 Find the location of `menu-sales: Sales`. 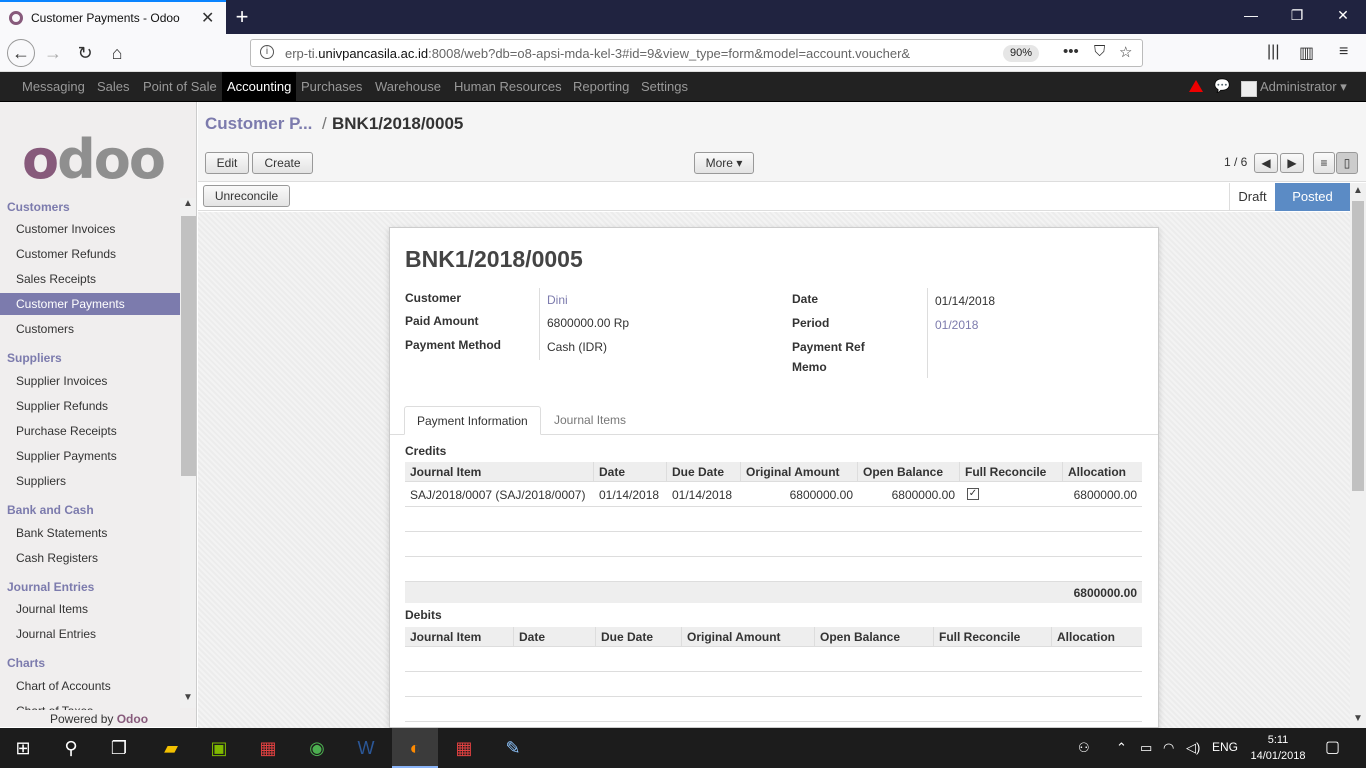

menu-sales: Sales is located at coordinates (113, 87).